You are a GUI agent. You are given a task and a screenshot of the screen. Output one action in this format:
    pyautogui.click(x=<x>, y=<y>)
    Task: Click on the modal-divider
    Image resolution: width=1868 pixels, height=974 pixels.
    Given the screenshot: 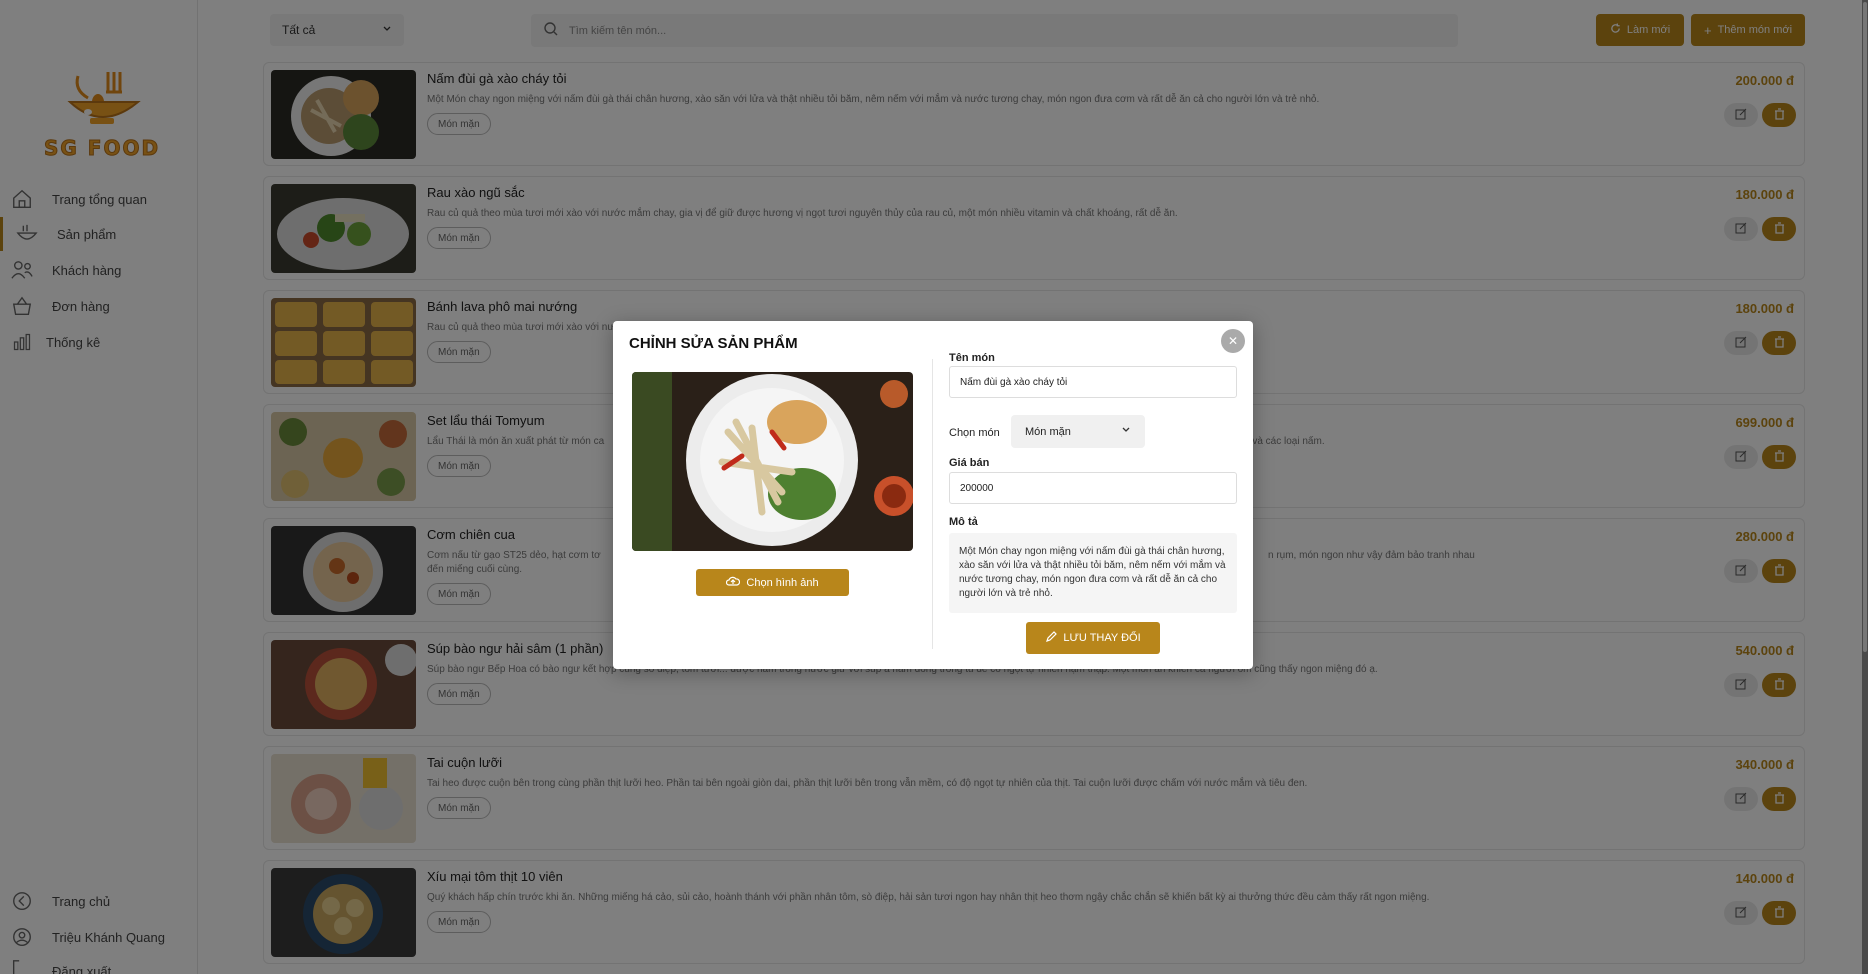 What is the action you would take?
    pyautogui.click(x=932, y=504)
    